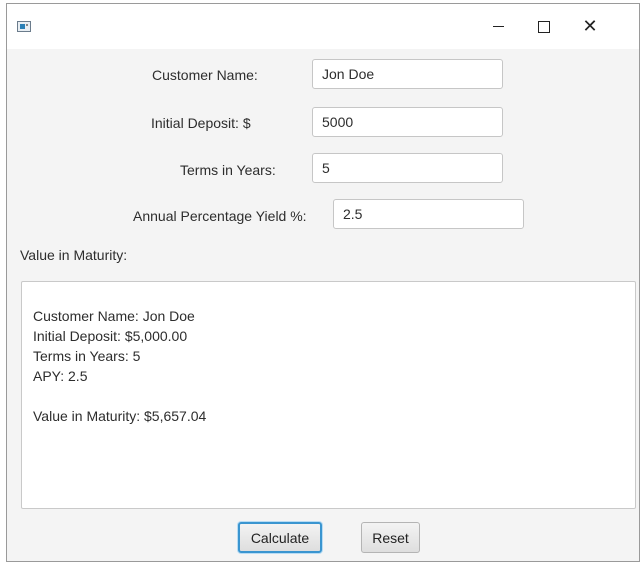 The height and width of the screenshot is (562, 641). What do you see at coordinates (407, 122) in the screenshot?
I see `initial-deposit-field` at bounding box center [407, 122].